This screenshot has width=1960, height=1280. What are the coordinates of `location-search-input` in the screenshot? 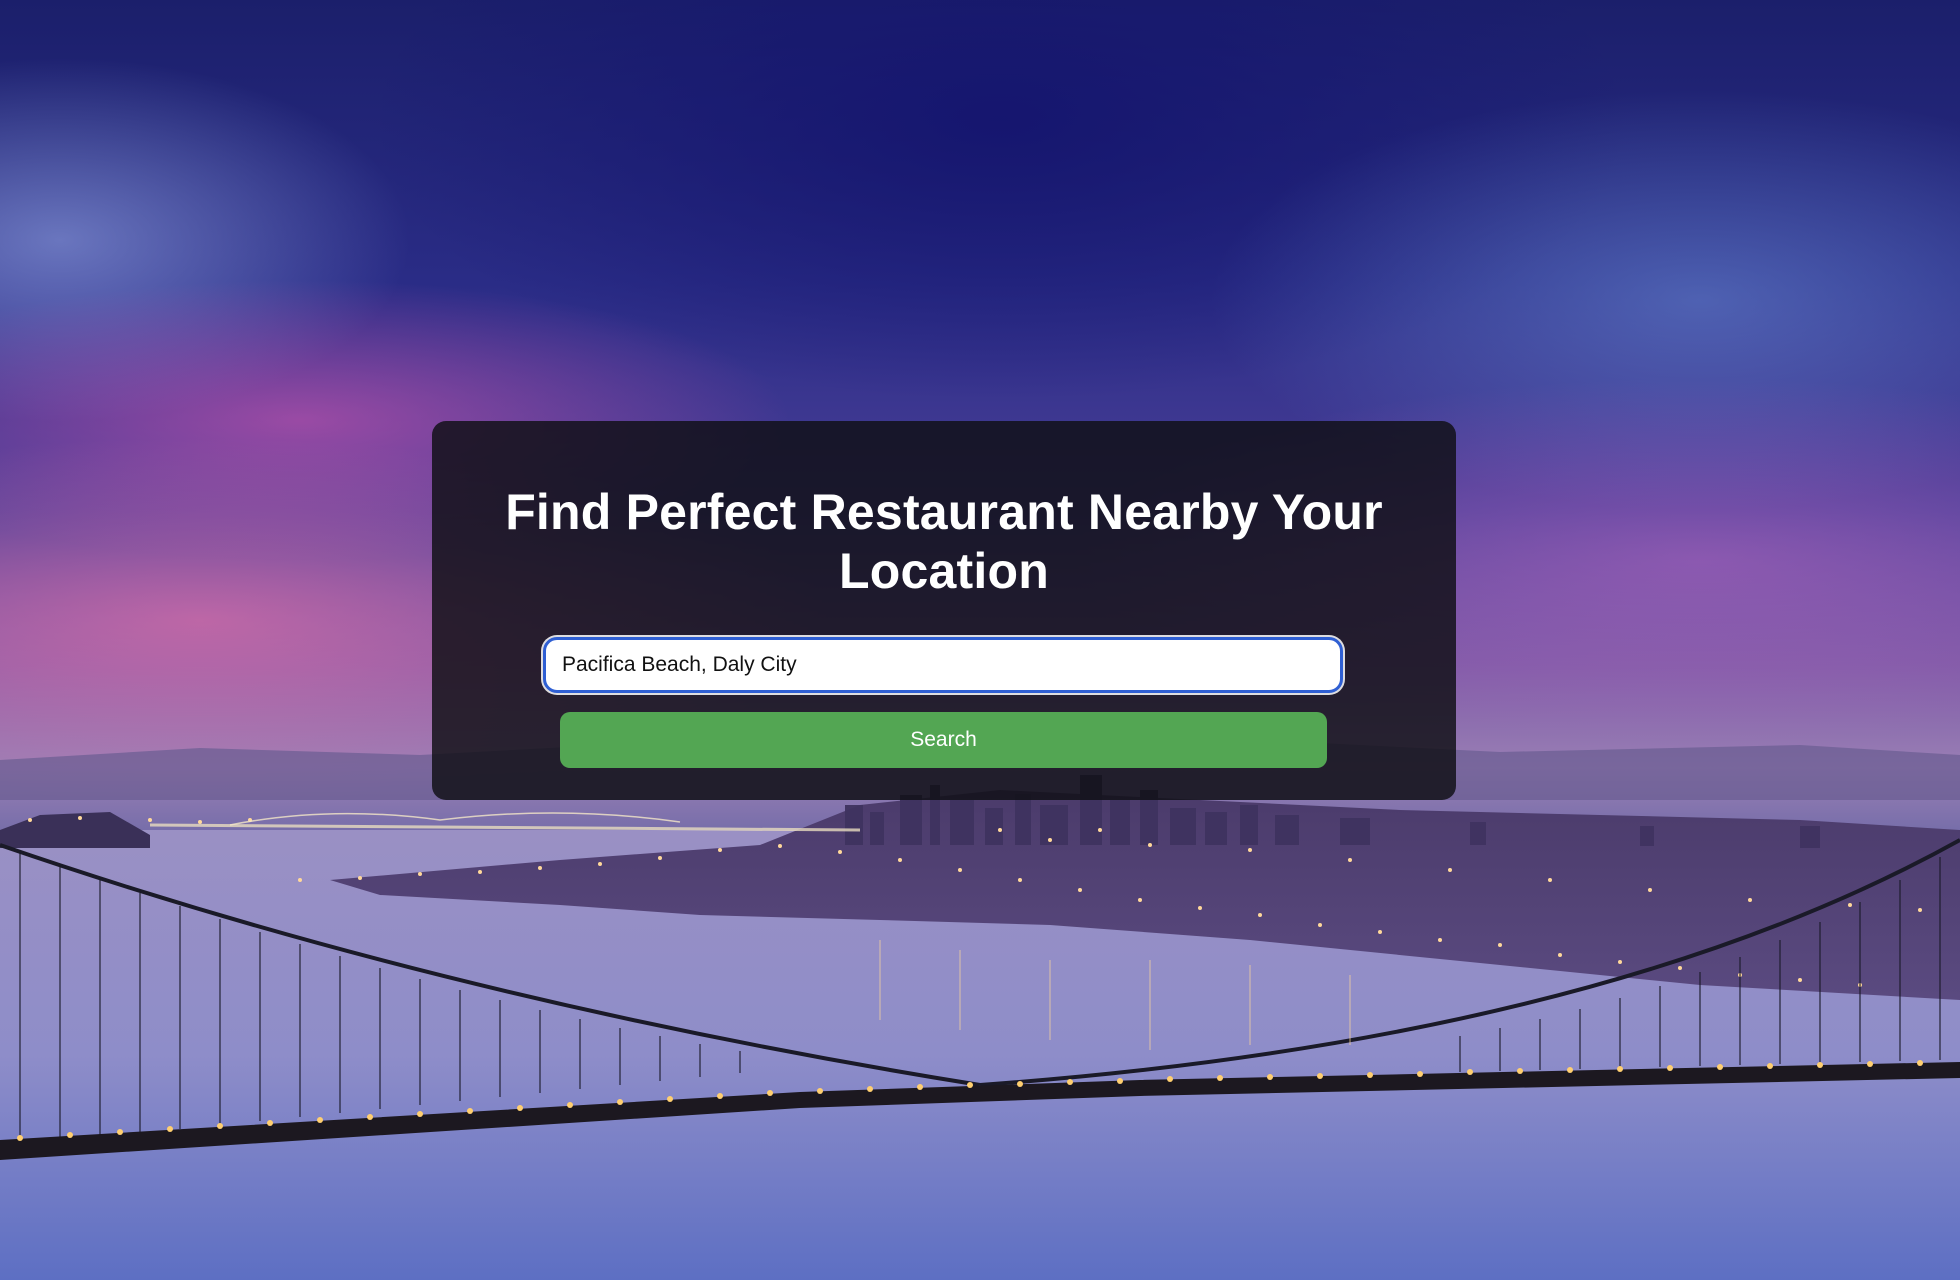 It's located at (943, 665).